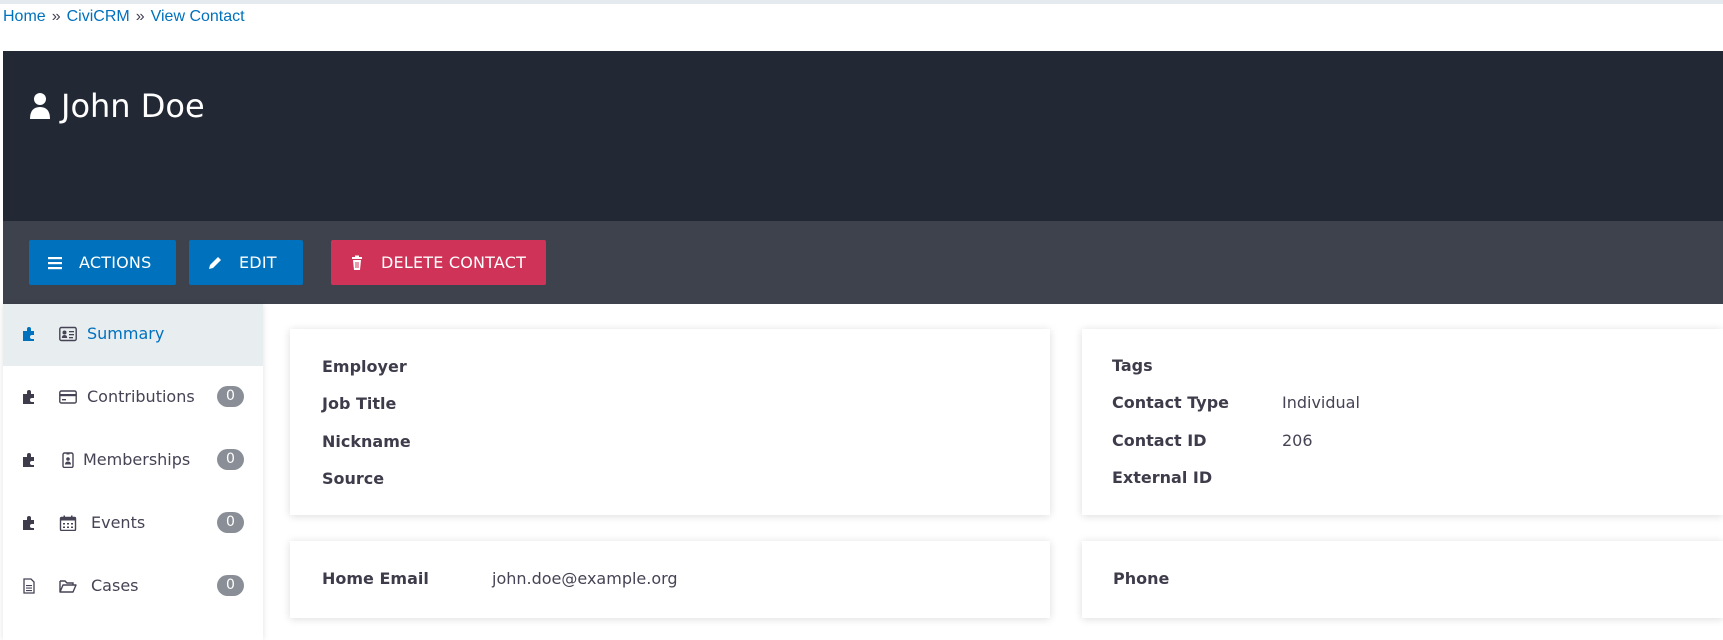 The image size is (1723, 640). I want to click on tab-memberships: Memberships 0, so click(133, 461).